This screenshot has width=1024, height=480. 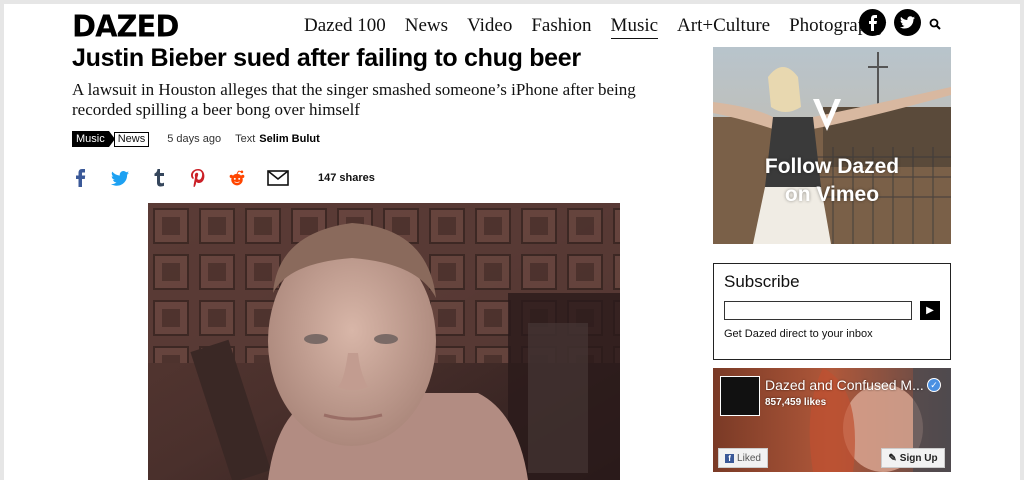 I want to click on vimeo-promo-line1: Follow Dazed, so click(x=832, y=166).